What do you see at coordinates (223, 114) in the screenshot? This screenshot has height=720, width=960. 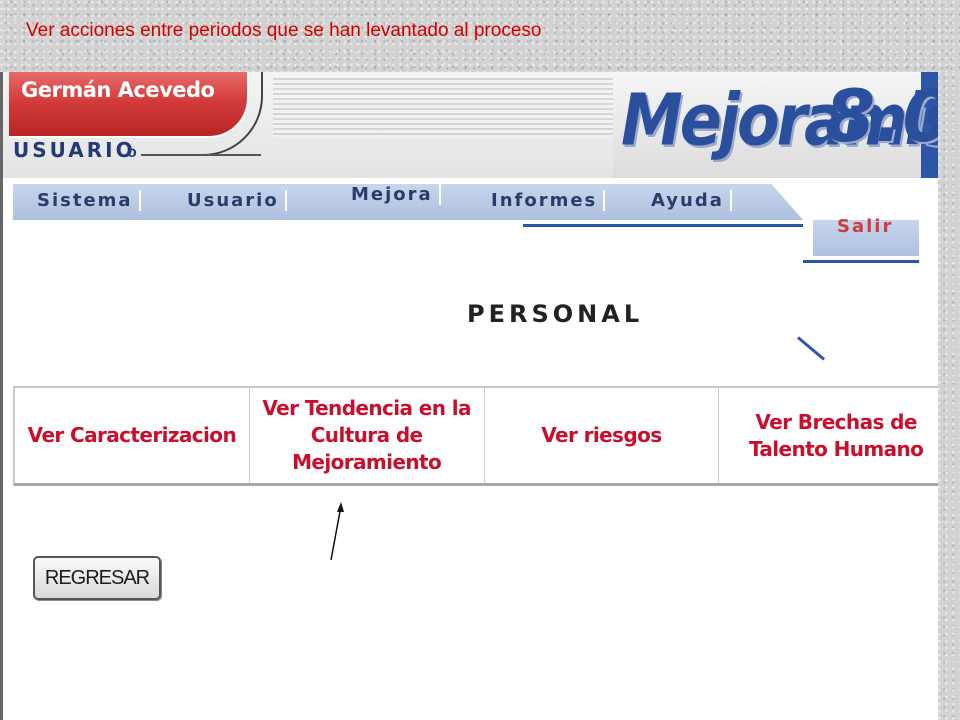 I see `banner-arc` at bounding box center [223, 114].